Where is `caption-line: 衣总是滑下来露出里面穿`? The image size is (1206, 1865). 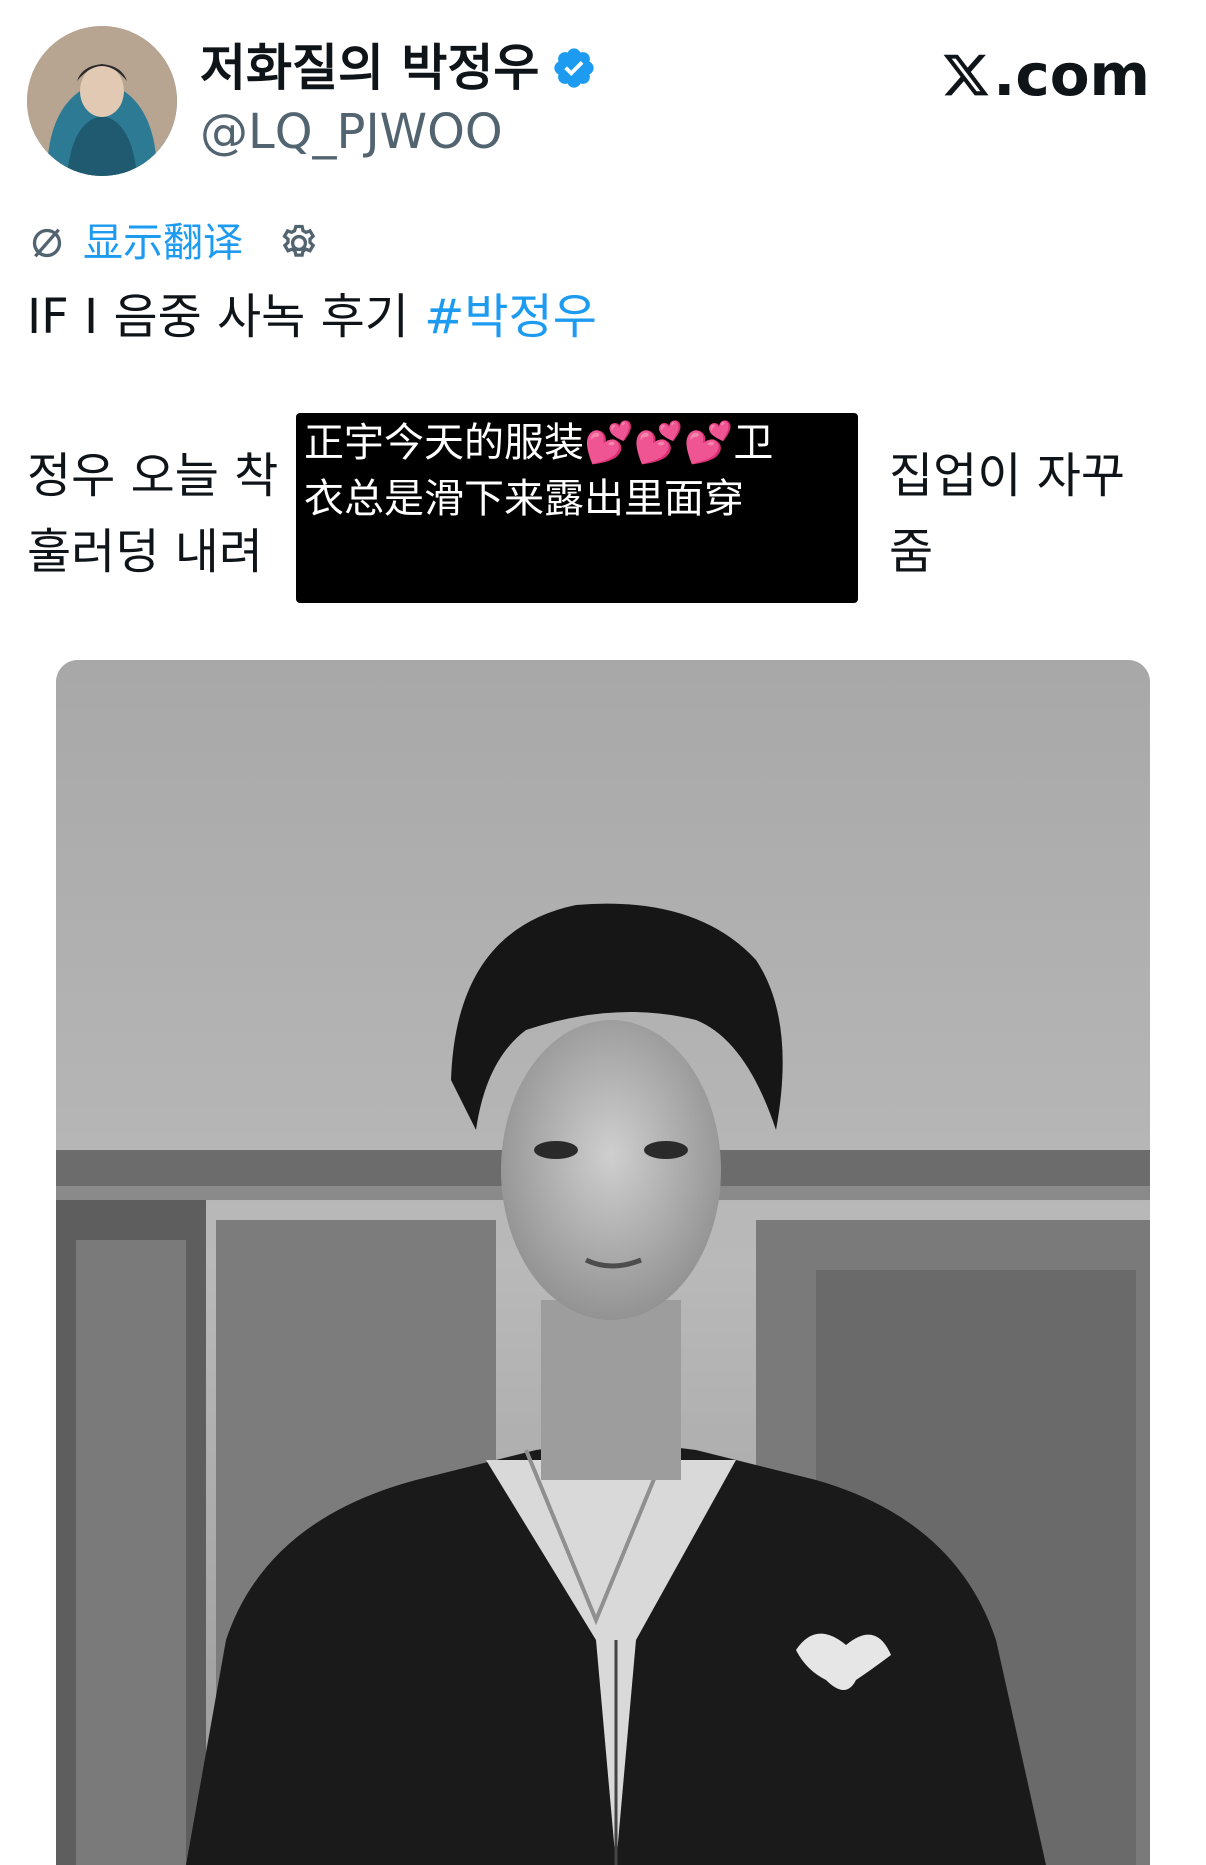 caption-line: 衣总是滑下来露出里面穿 is located at coordinates (578, 499).